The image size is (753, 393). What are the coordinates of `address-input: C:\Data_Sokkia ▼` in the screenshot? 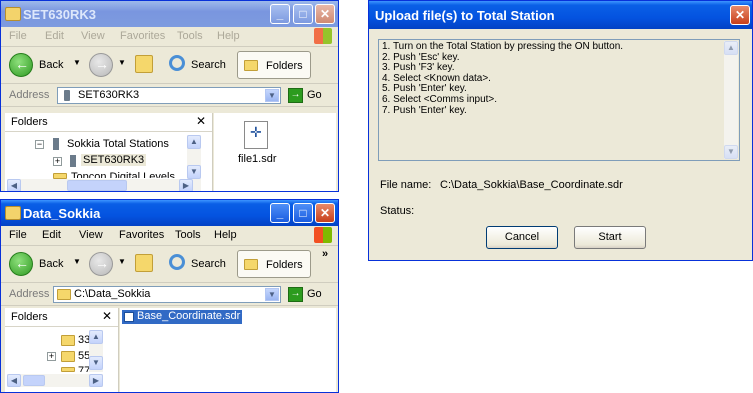 It's located at (167, 294).